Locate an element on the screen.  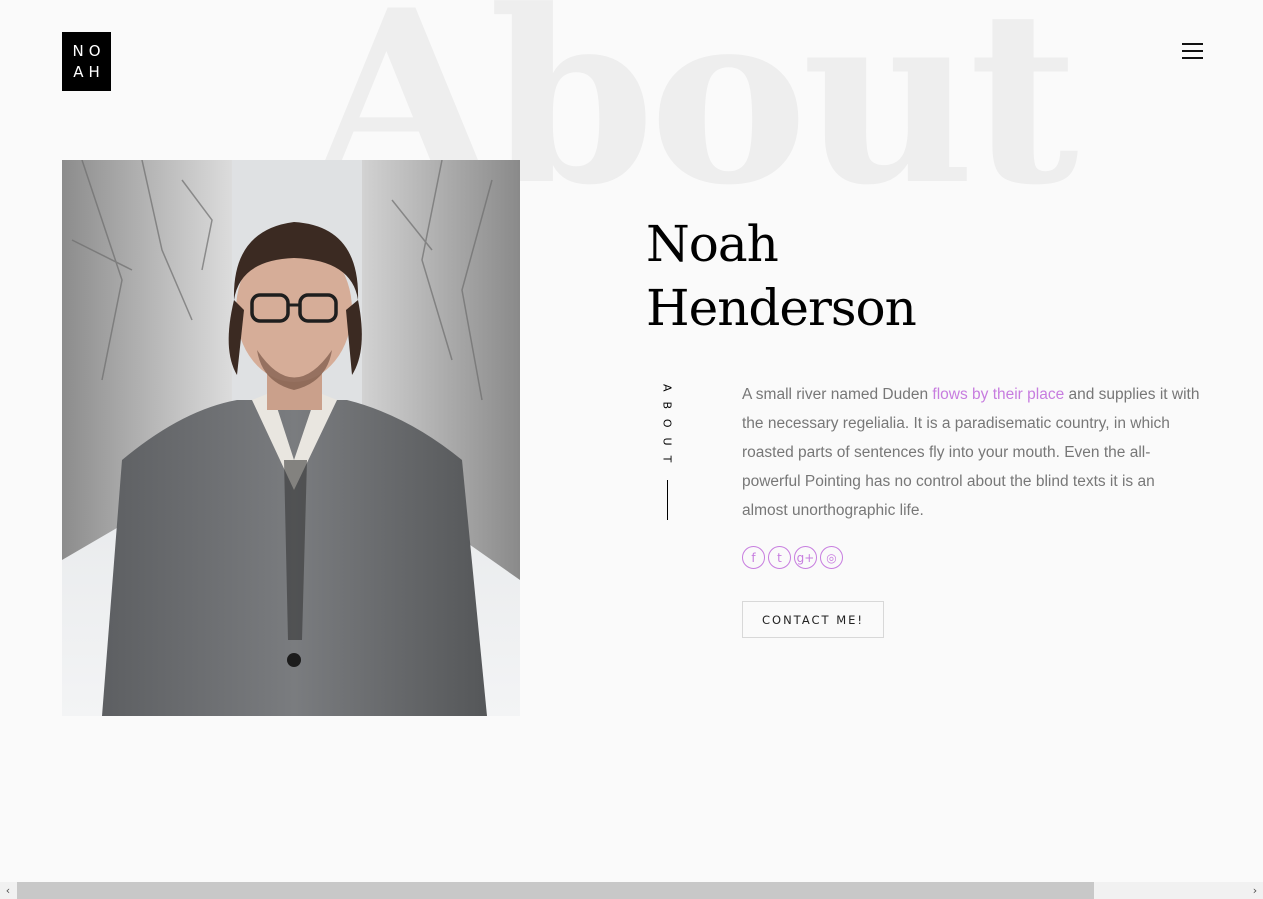
horizontal-scrollbar: ‹ › is located at coordinates (631, 890).